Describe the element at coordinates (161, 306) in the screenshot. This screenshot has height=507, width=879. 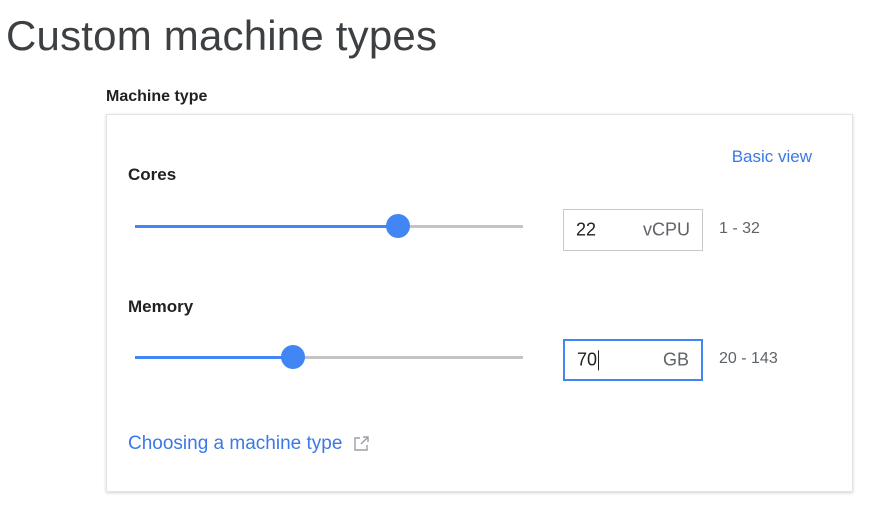
I see `memory-label: Memory` at that location.